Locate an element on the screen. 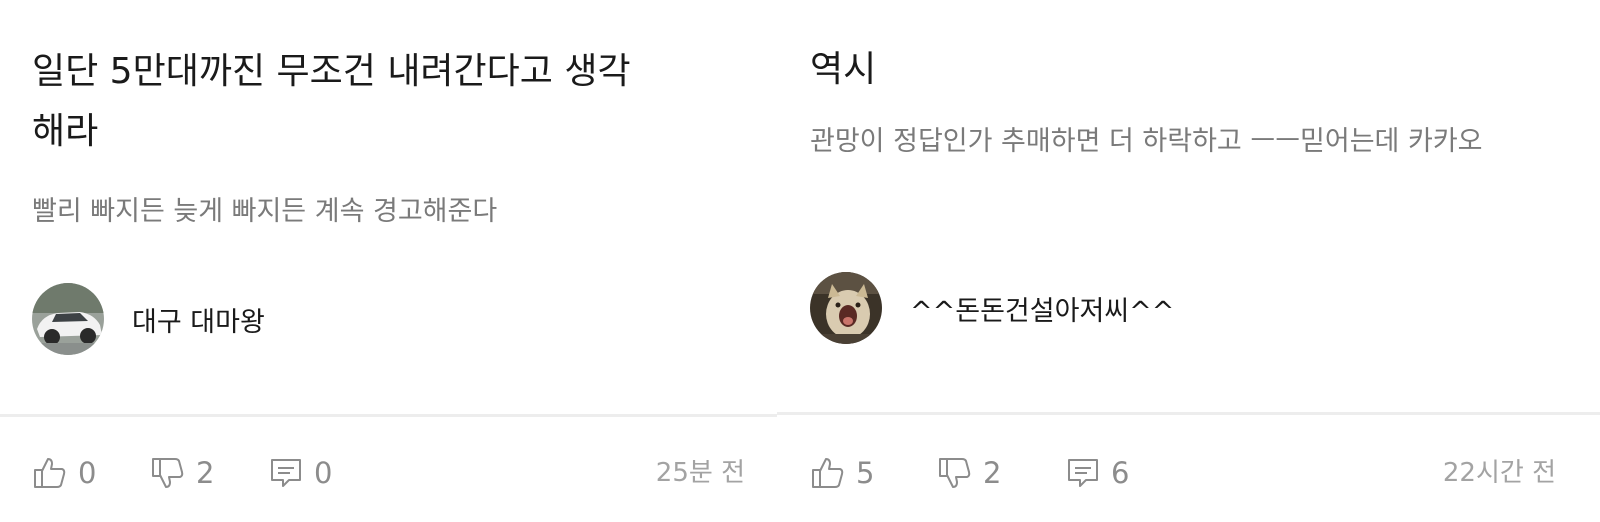 This screenshot has width=1600, height=522. timestamp: 22시간 전 is located at coordinates (1499, 473).